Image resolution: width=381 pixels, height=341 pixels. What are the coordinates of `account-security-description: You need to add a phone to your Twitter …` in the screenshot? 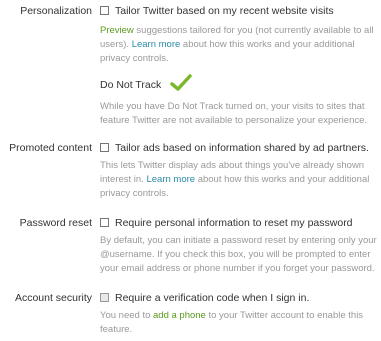 It's located at (232, 322).